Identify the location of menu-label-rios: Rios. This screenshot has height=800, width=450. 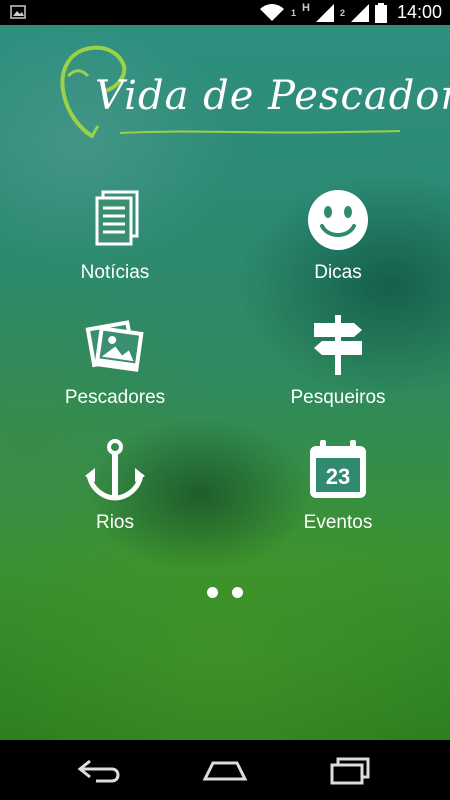
(114, 522).